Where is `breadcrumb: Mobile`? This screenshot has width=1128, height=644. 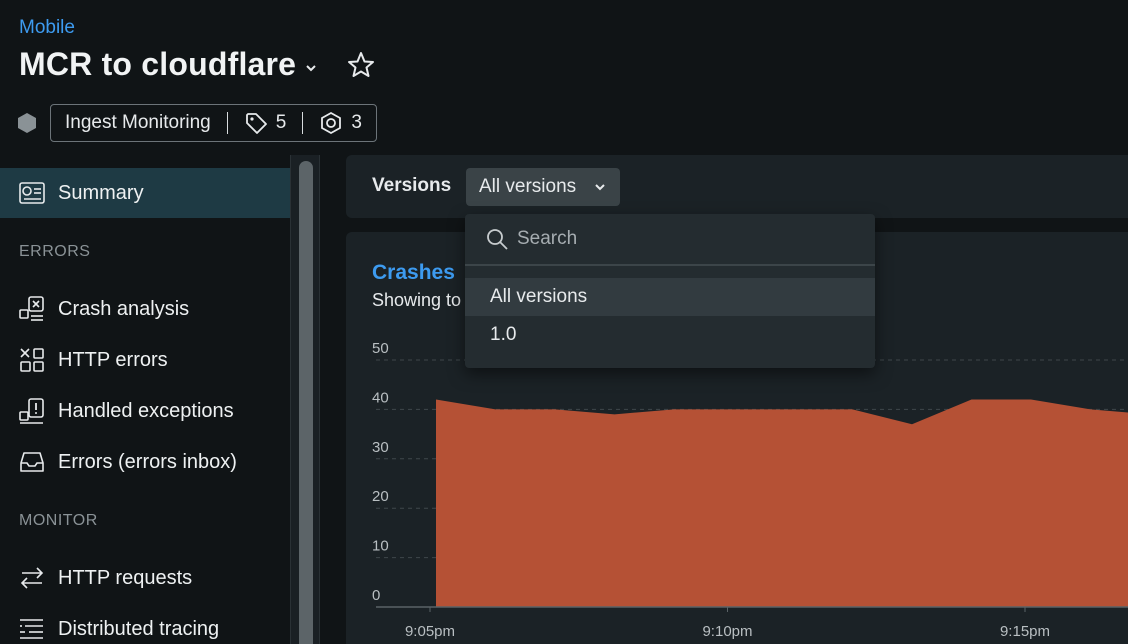
breadcrumb: Mobile is located at coordinates (47, 28).